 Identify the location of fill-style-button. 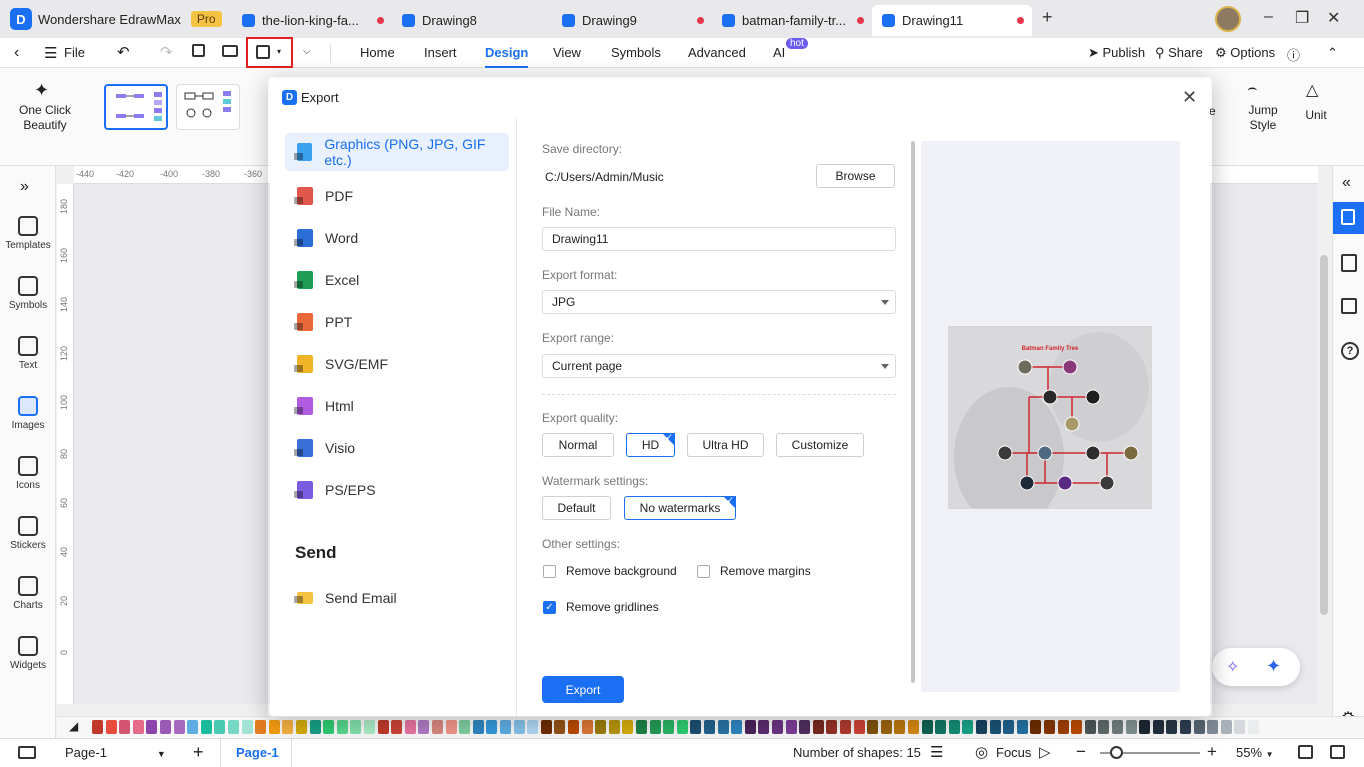
(1348, 218).